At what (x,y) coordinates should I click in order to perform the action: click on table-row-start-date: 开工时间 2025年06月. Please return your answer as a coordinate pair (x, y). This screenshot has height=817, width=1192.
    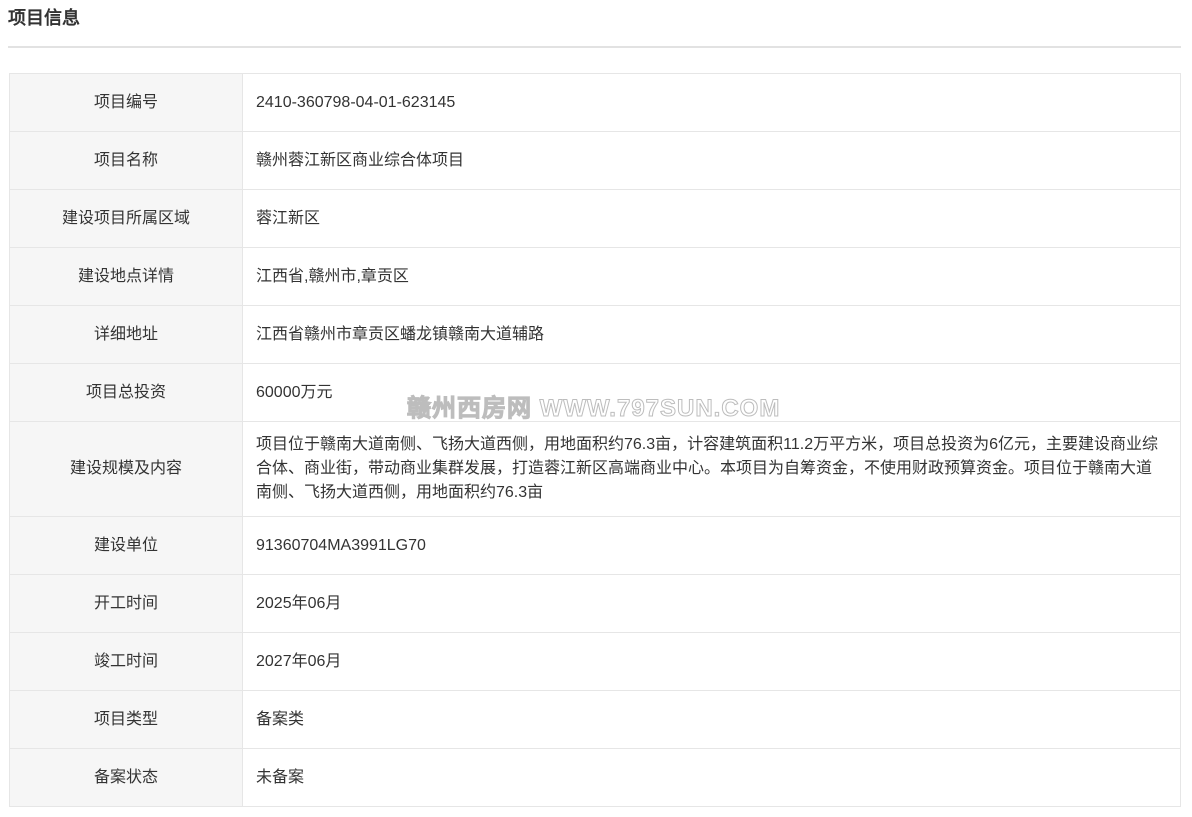
    Looking at the image, I should click on (595, 603).